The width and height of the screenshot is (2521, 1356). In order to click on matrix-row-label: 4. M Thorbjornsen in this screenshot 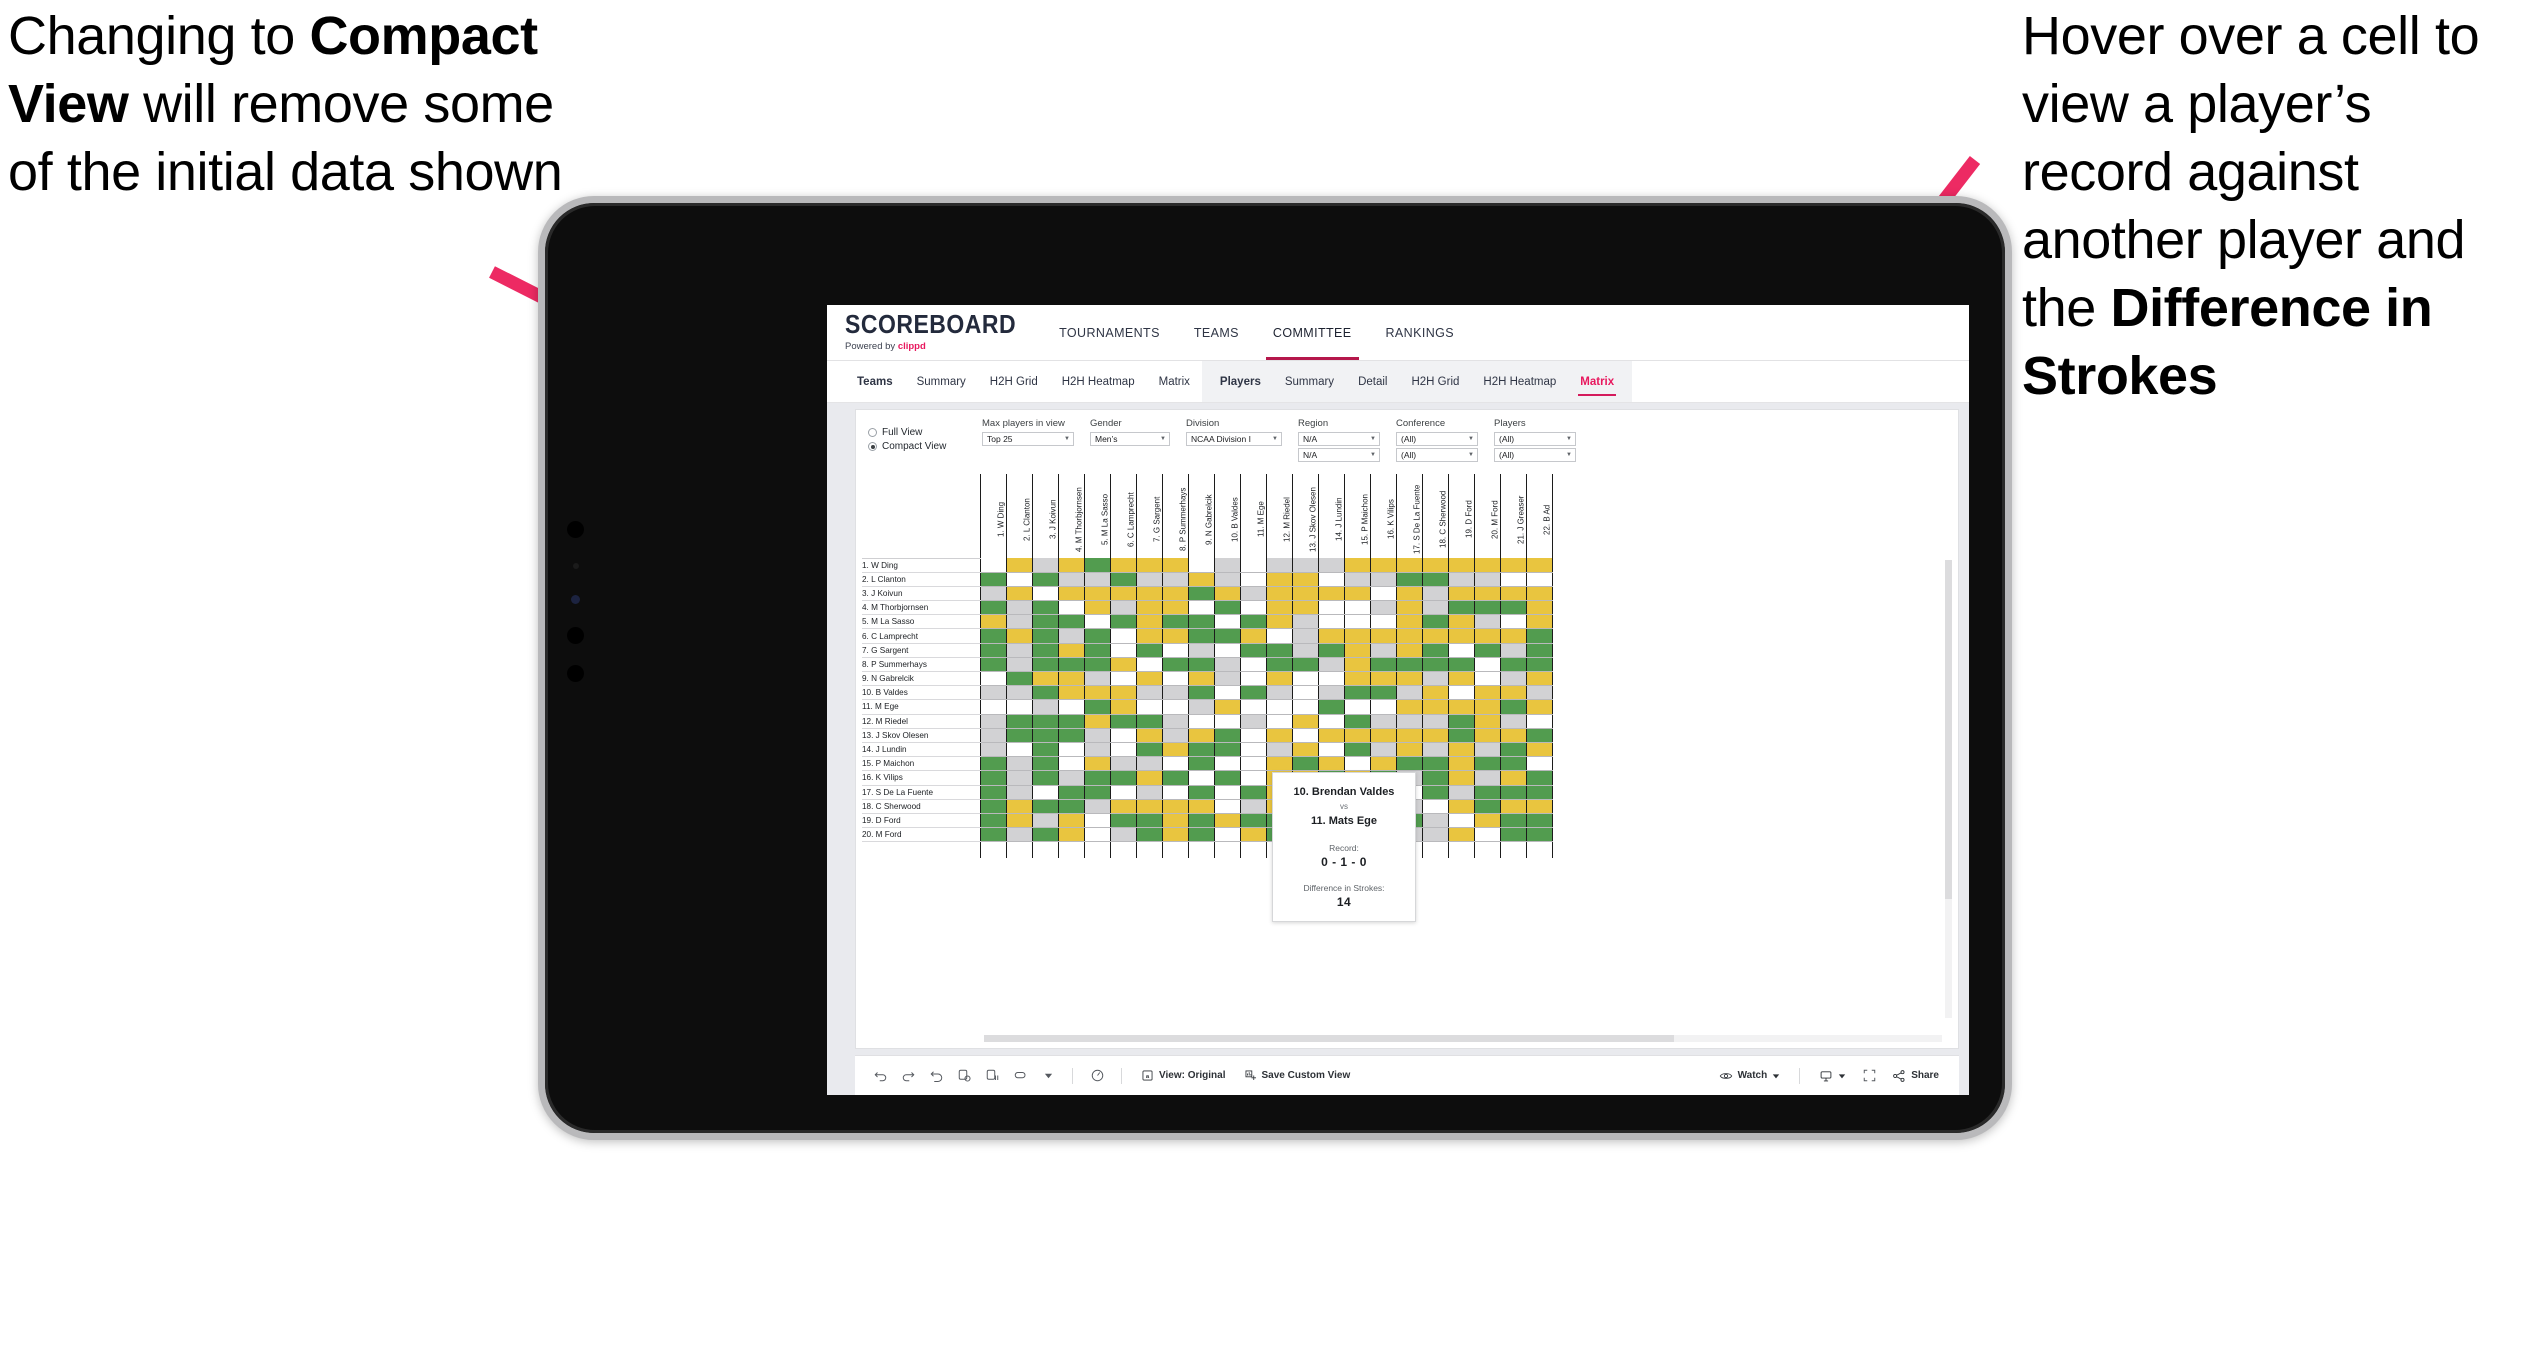, I will do `click(921, 608)`.